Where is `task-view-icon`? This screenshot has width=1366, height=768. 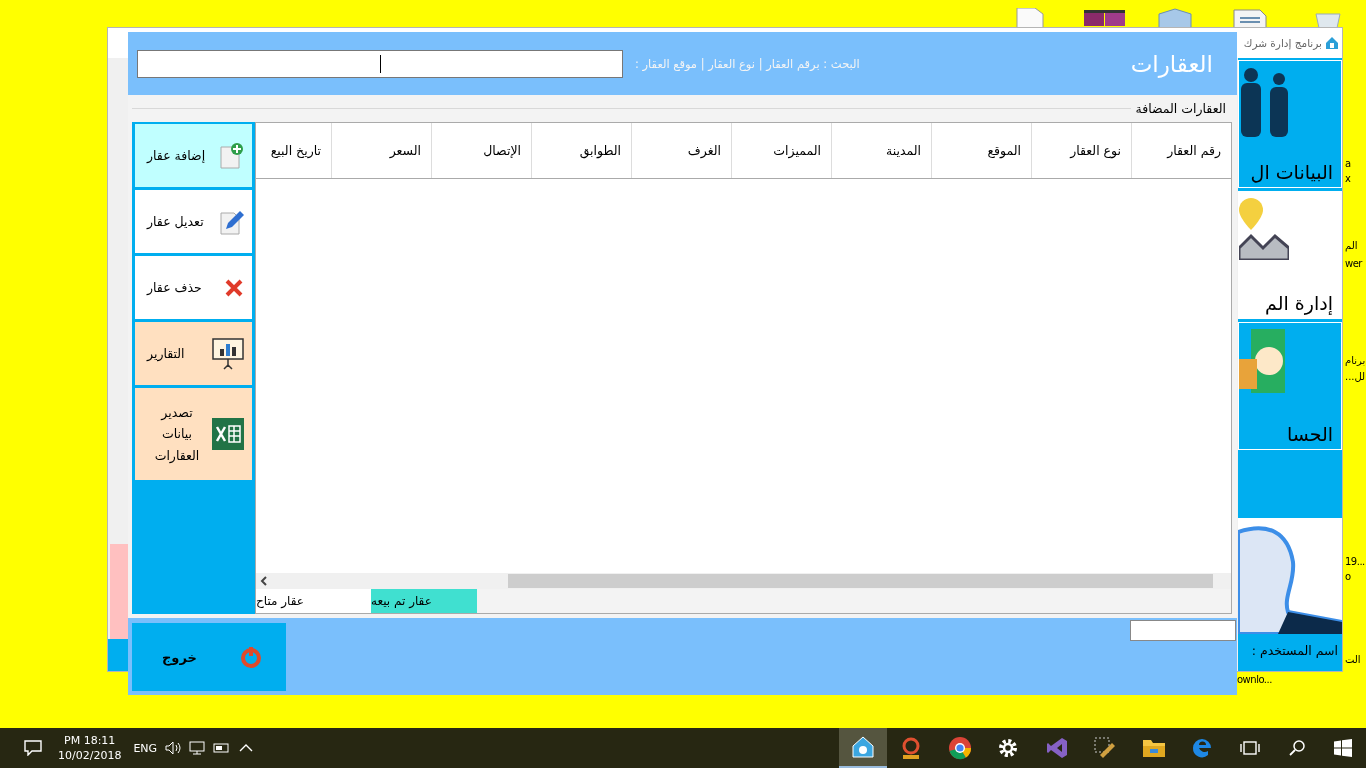
task-view-icon is located at coordinates (1250, 748).